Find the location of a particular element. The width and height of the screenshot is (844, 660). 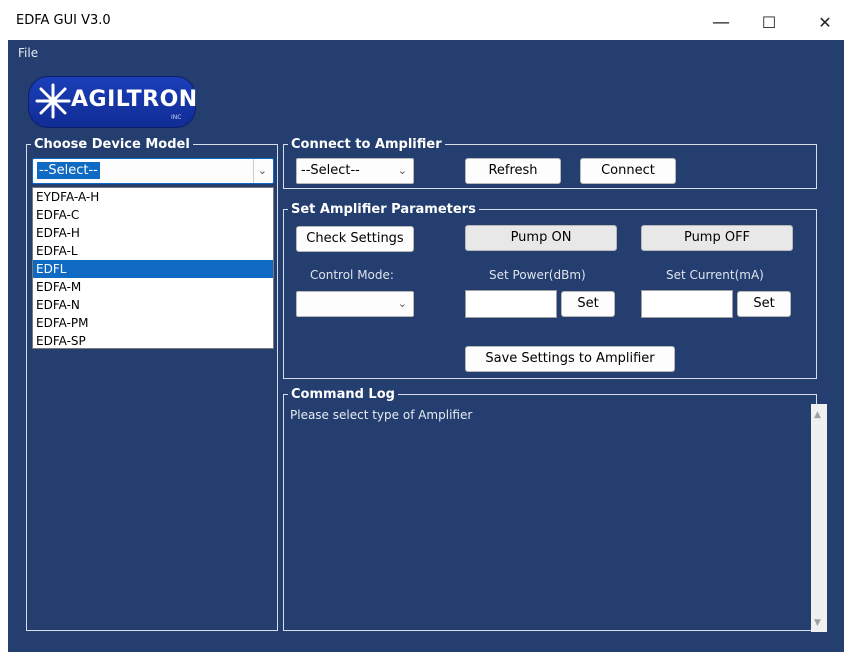

dropdown-option-edfl: EDFL is located at coordinates (153, 269).